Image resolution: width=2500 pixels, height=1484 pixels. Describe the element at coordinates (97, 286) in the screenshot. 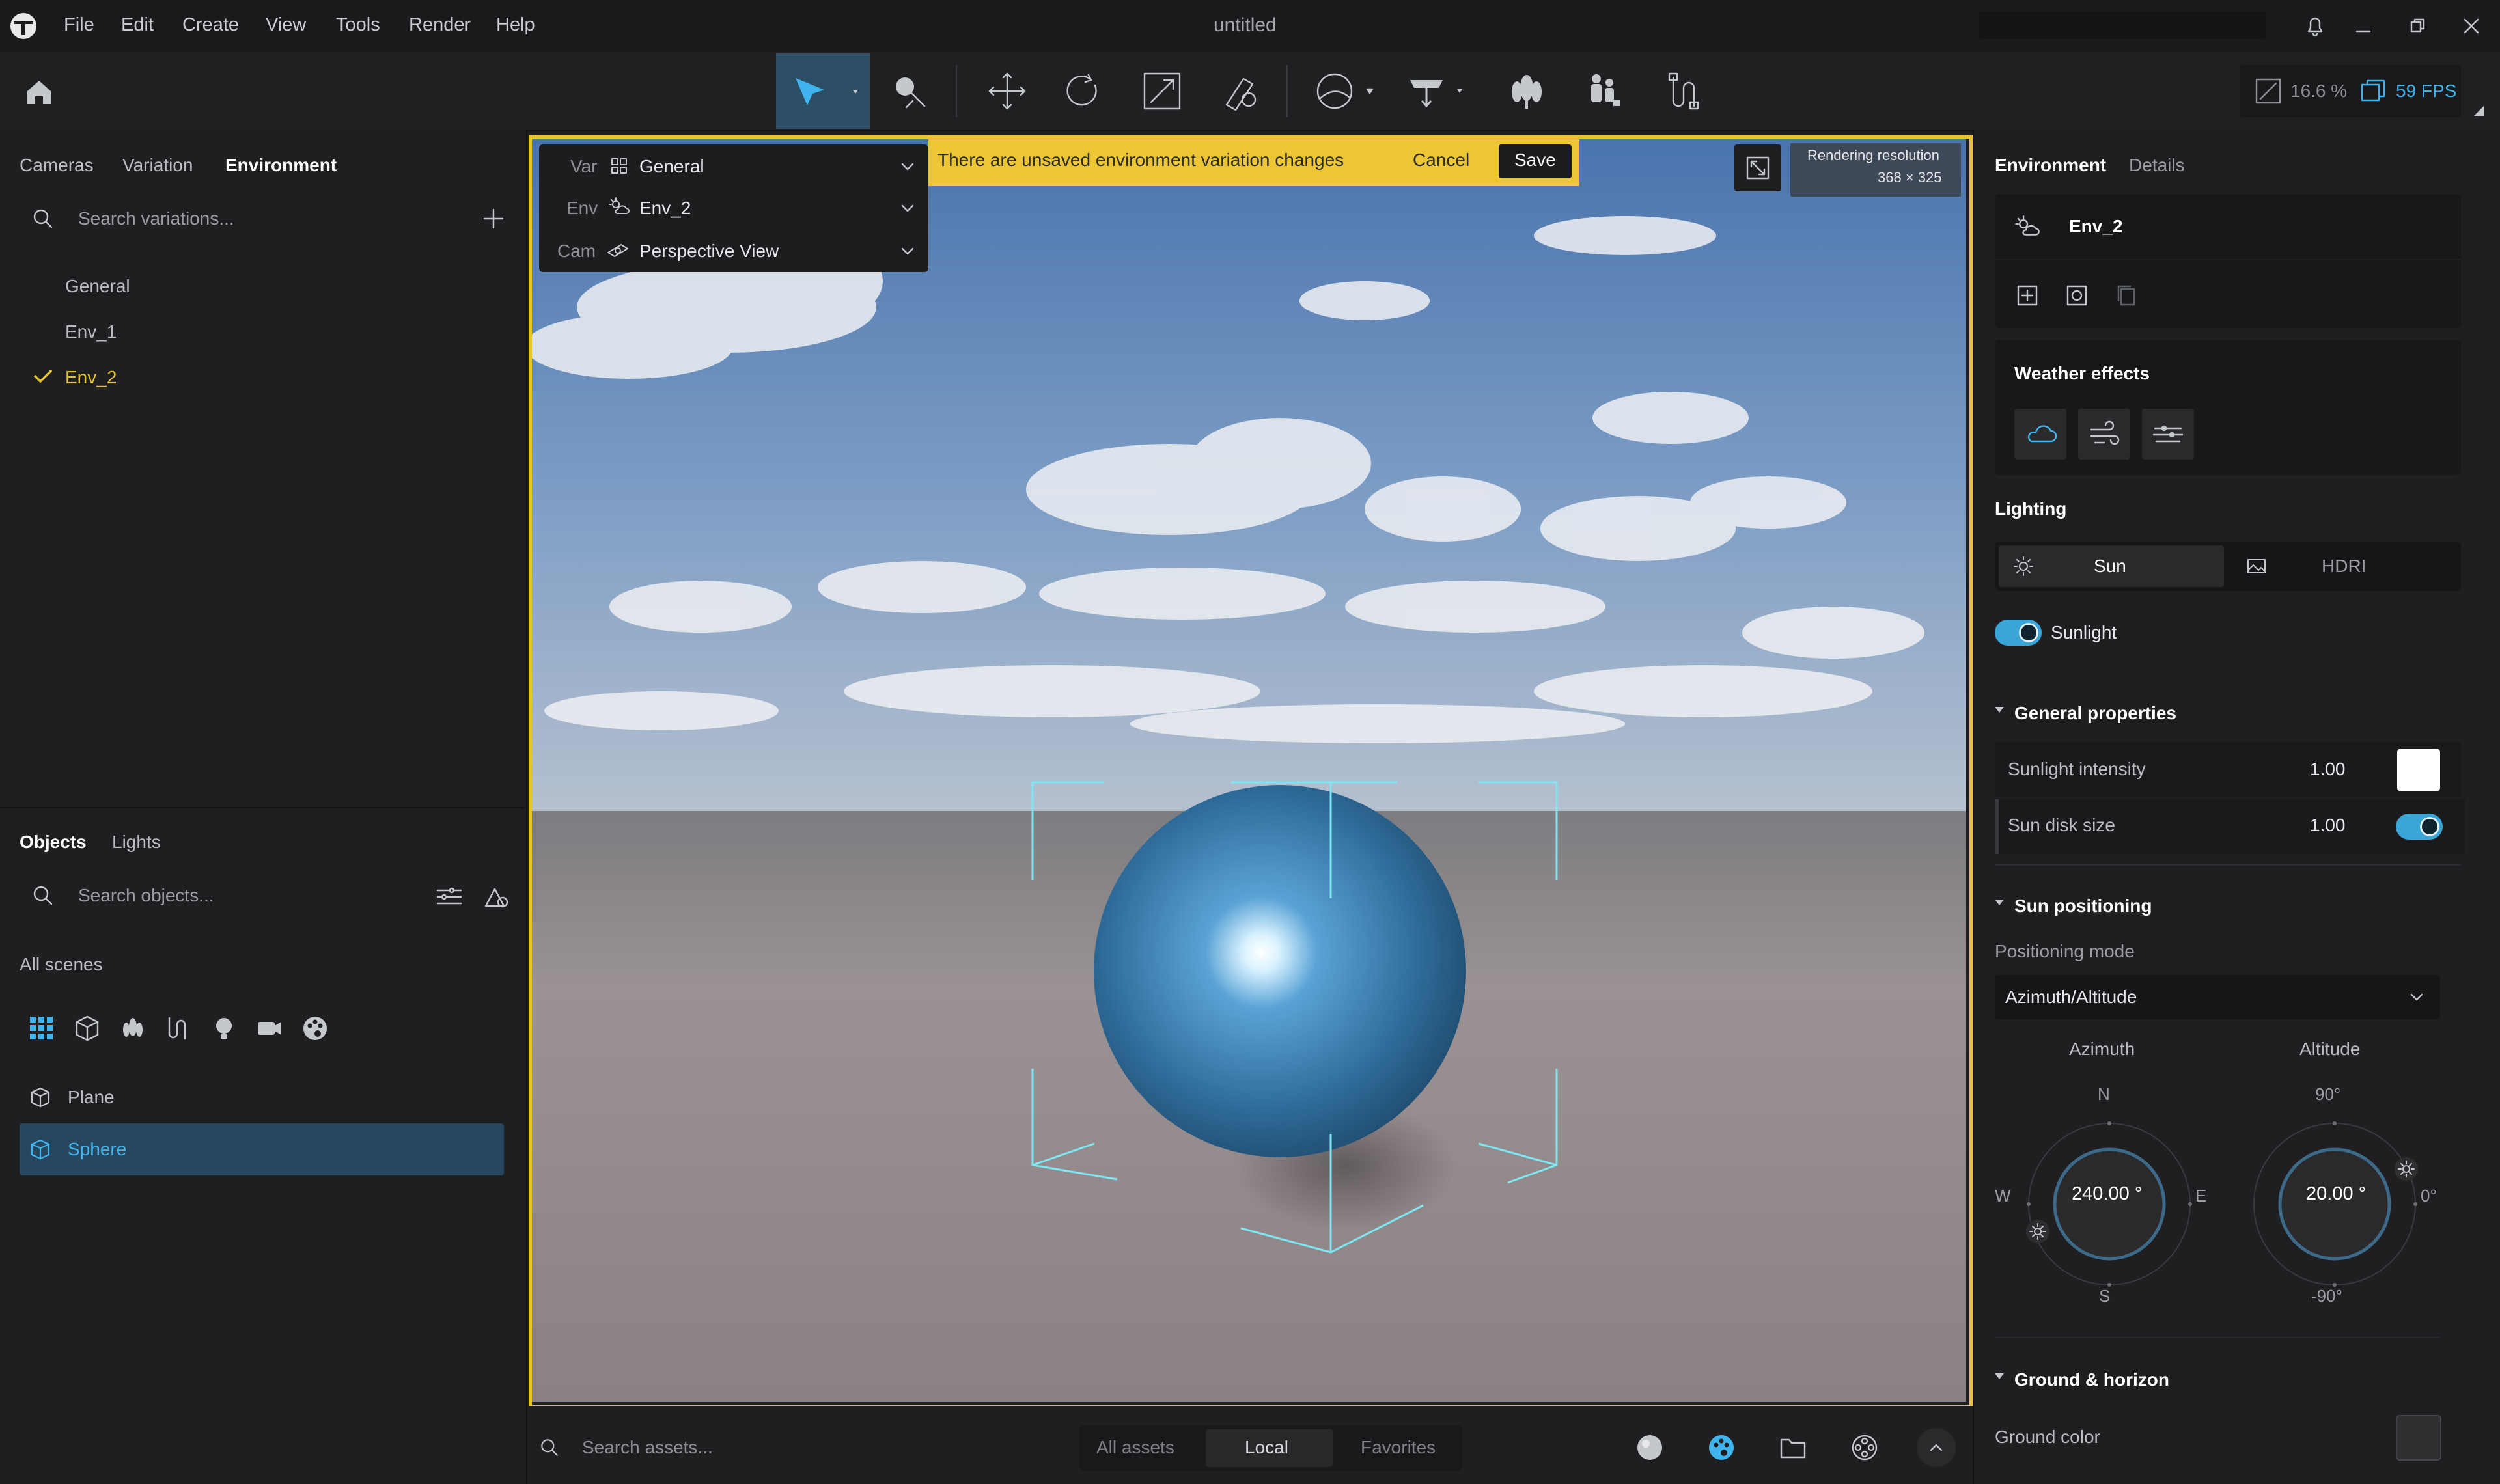

I see `variation-item-general: General` at that location.